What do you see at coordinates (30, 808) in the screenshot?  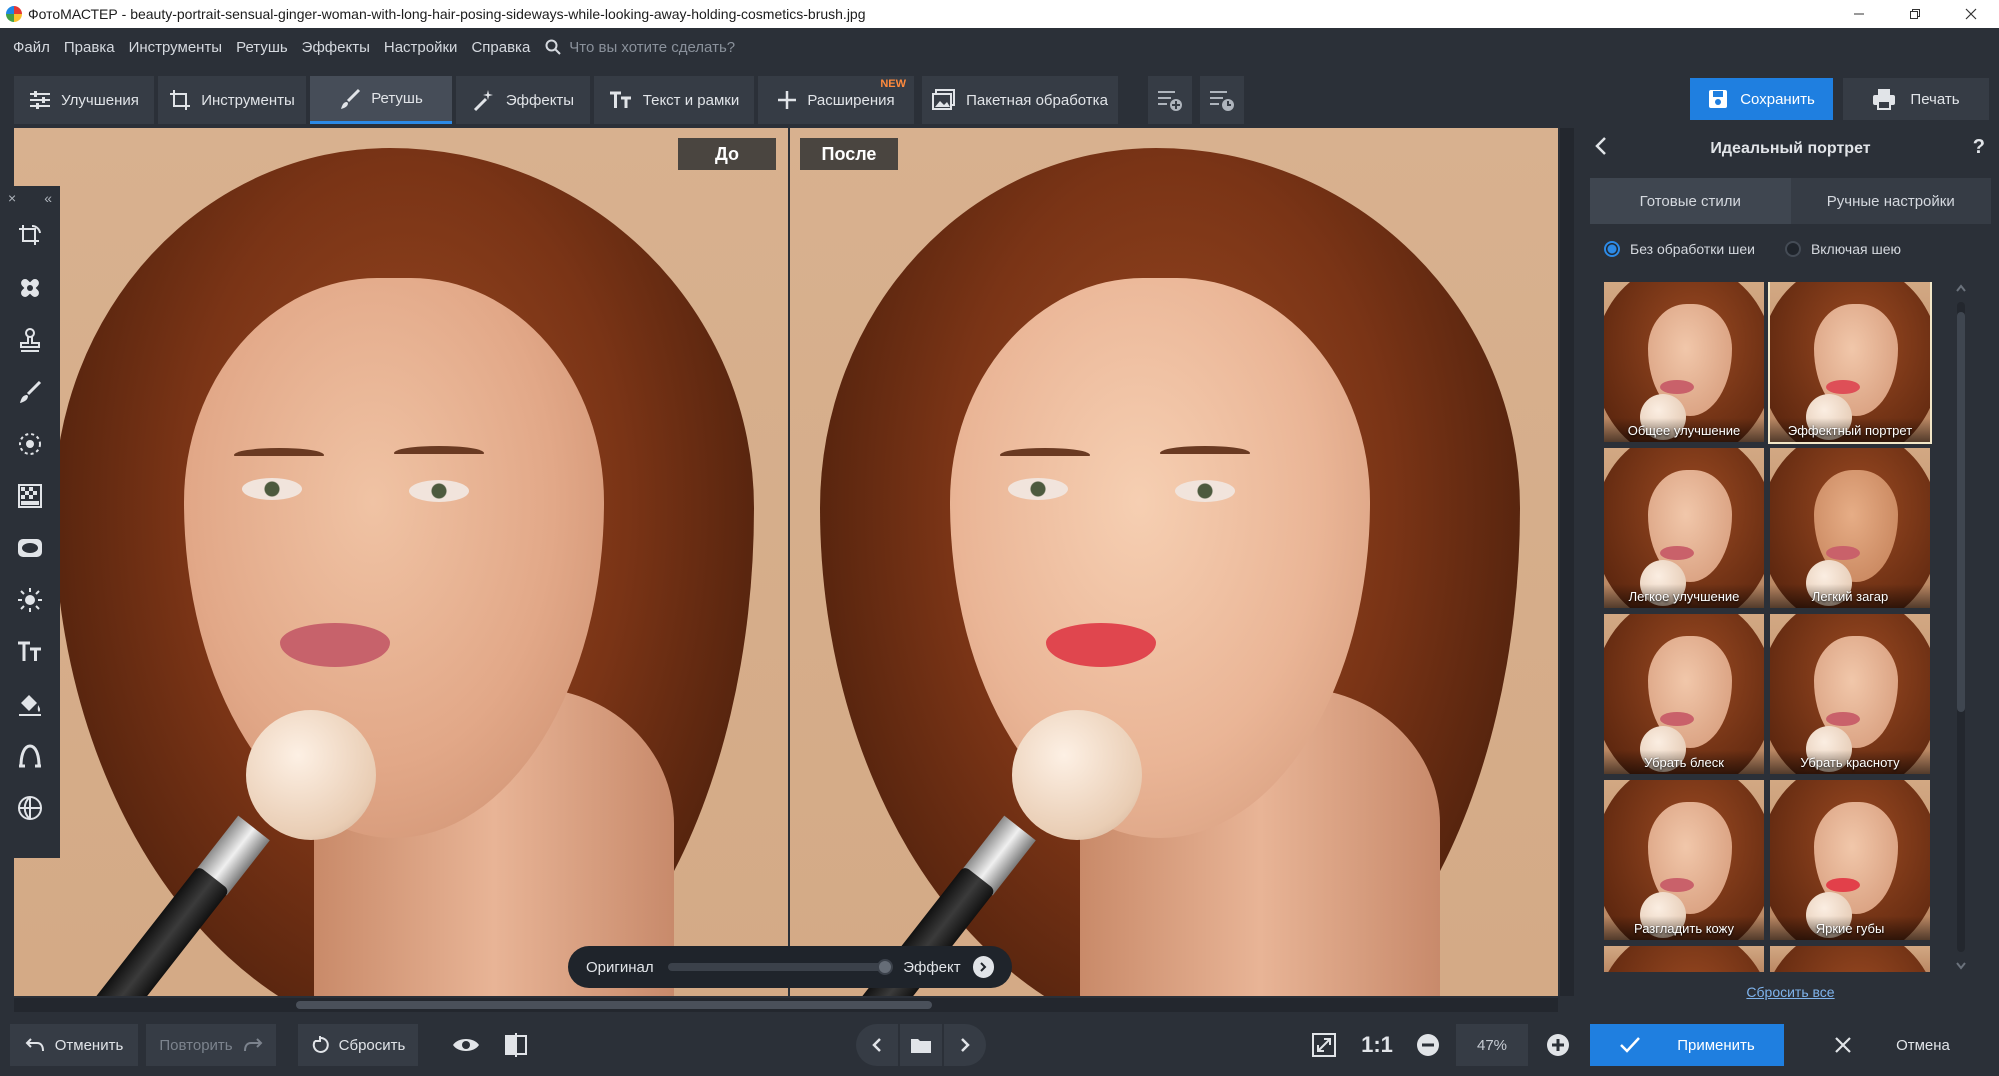 I see `tool-geometry` at bounding box center [30, 808].